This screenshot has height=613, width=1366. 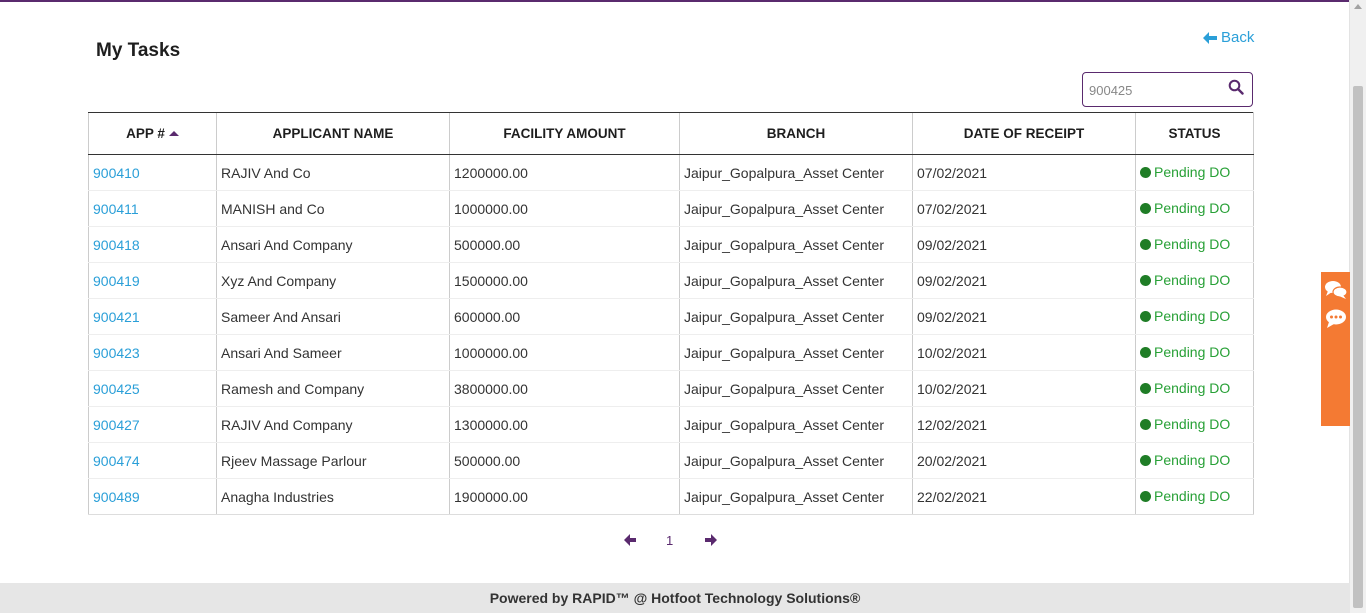 I want to click on page-number: 1, so click(x=669, y=540).